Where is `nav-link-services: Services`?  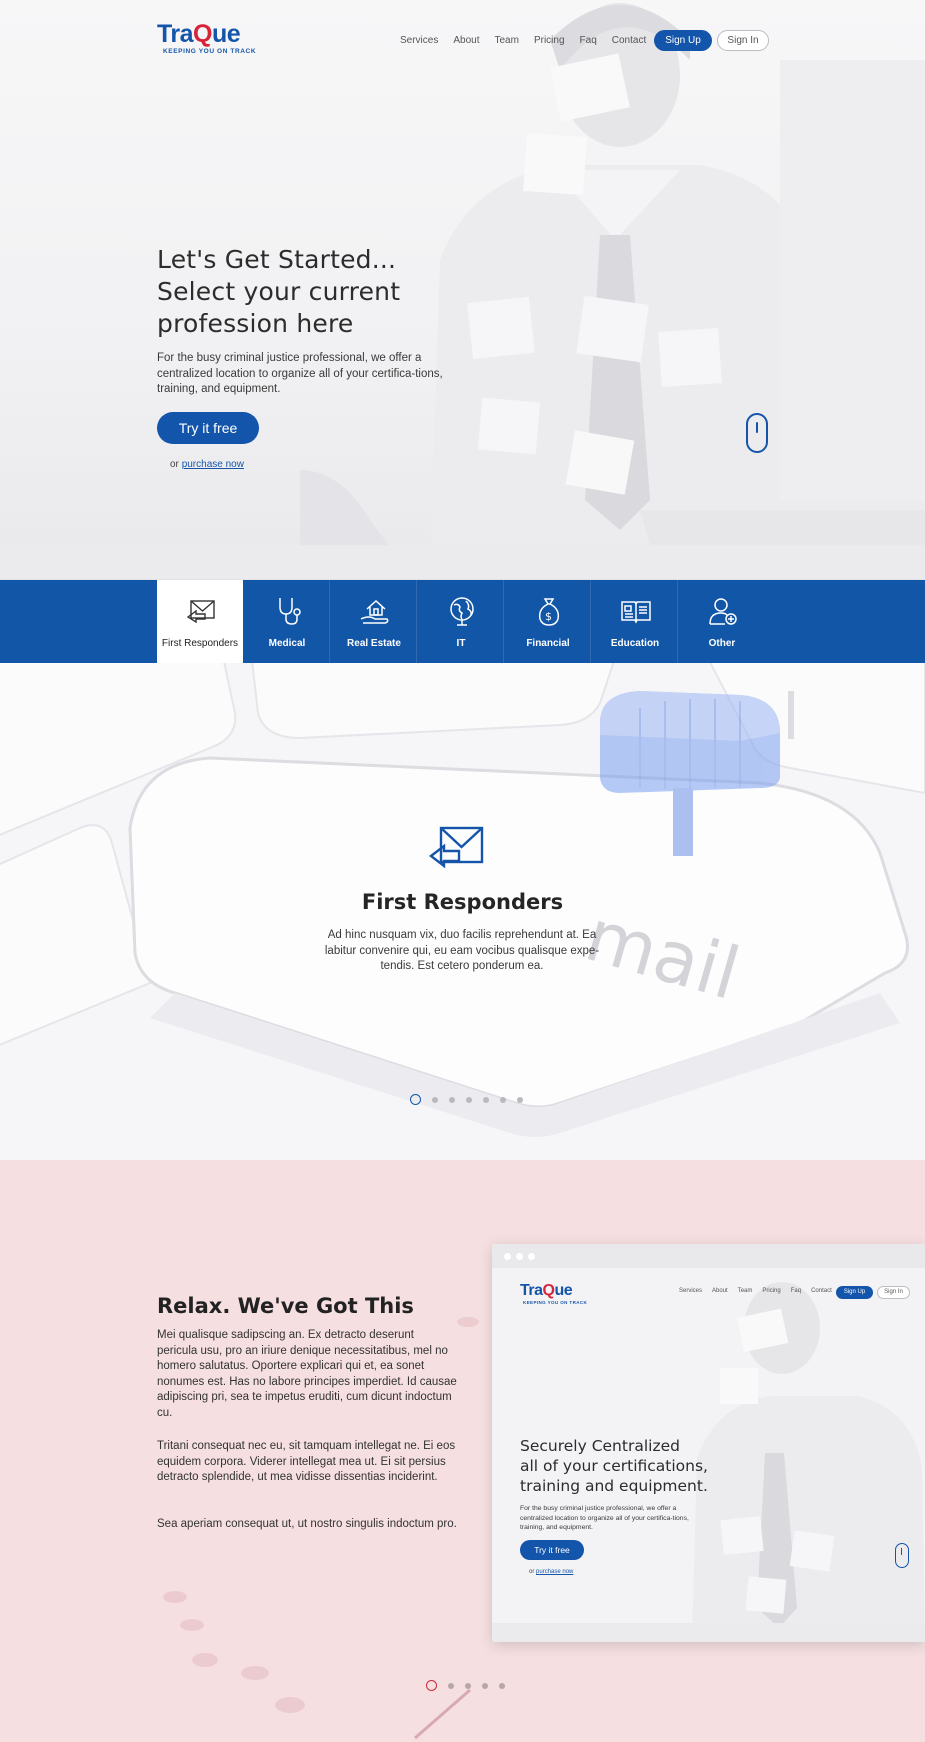 nav-link-services: Services is located at coordinates (419, 41).